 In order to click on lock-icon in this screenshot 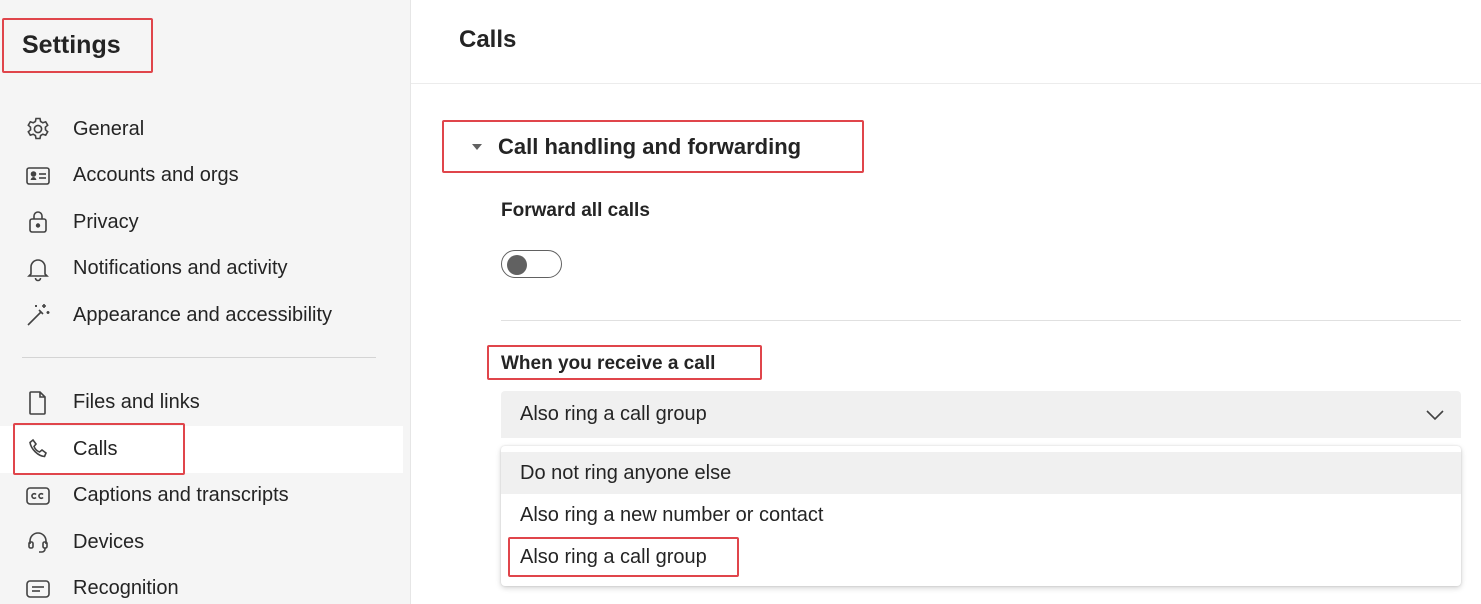, I will do `click(38, 222)`.